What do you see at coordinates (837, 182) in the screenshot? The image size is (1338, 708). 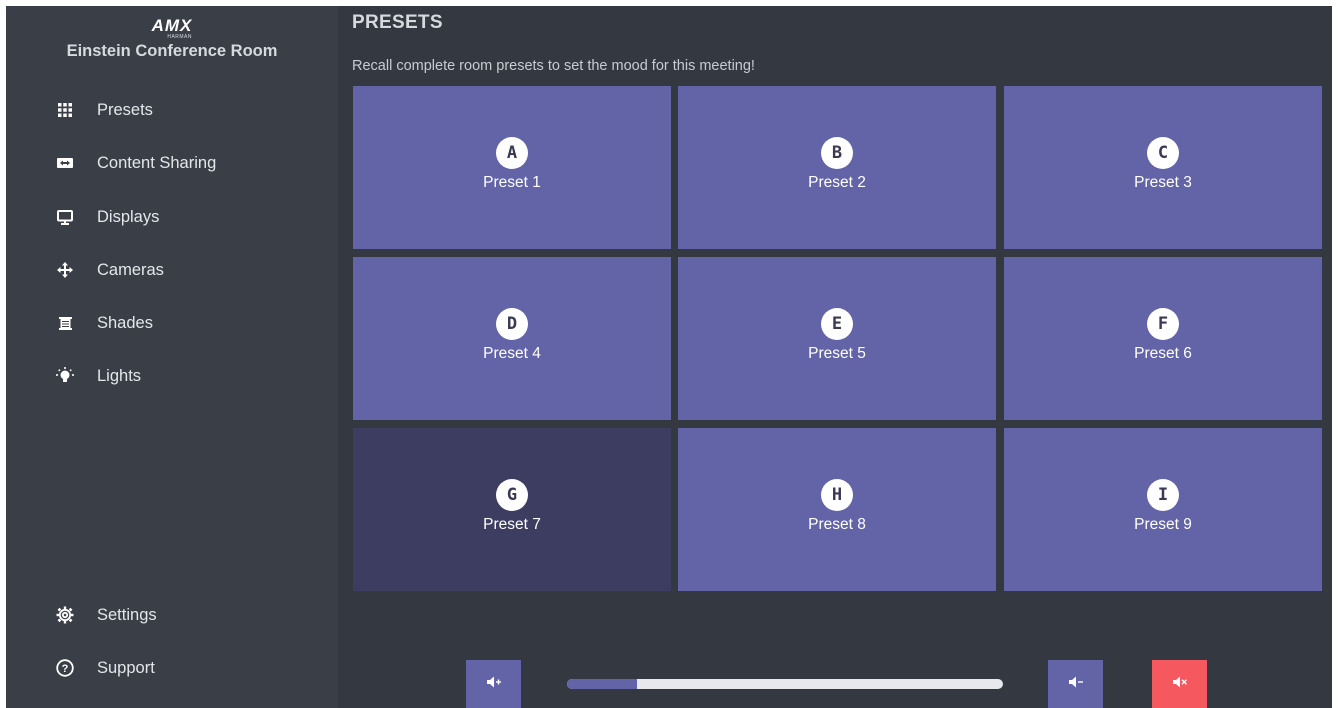 I see `preset-label: Preset 2` at bounding box center [837, 182].